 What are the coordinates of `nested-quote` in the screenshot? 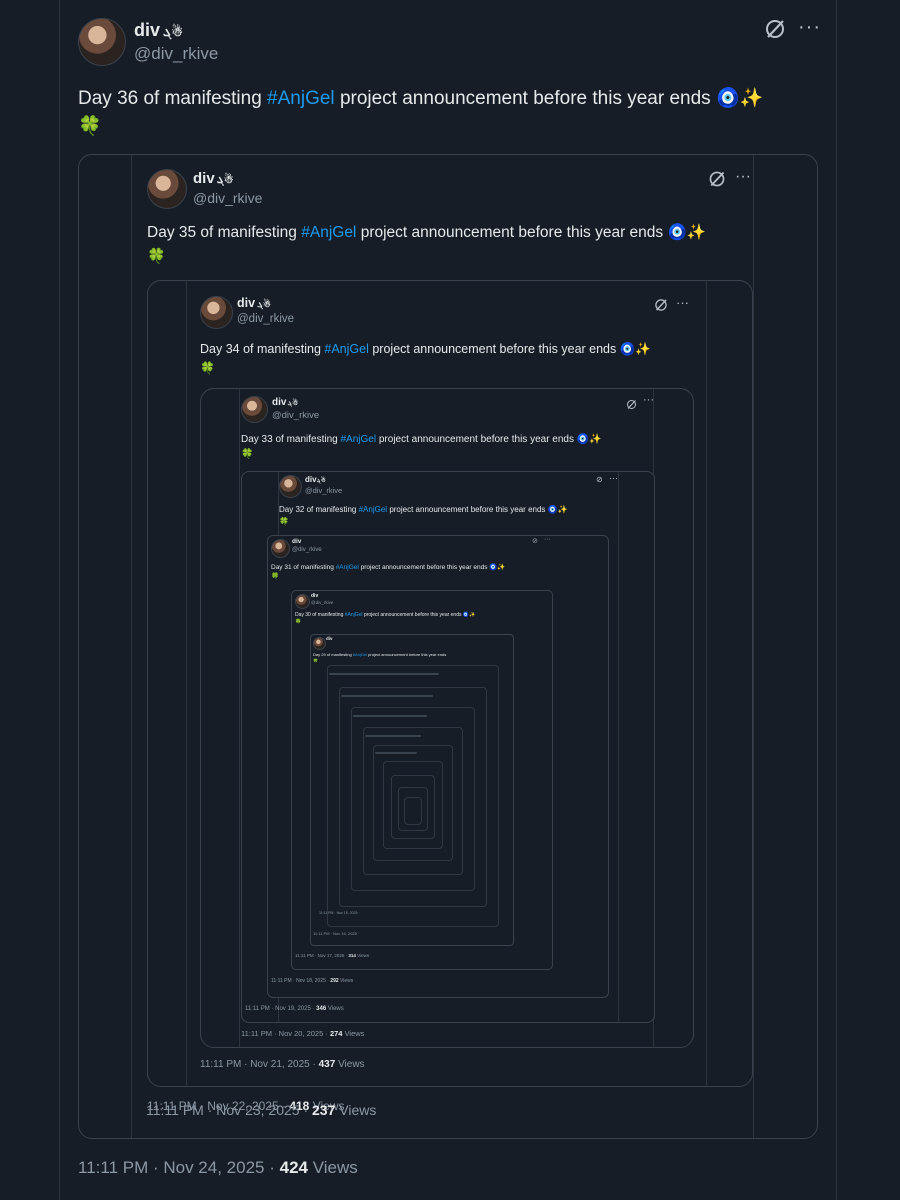 It's located at (413, 811).